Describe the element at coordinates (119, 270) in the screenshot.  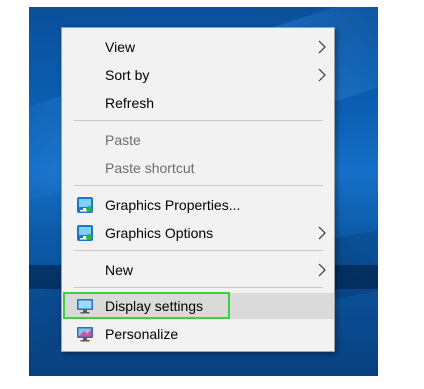
I see `menu-item-label: New` at that location.